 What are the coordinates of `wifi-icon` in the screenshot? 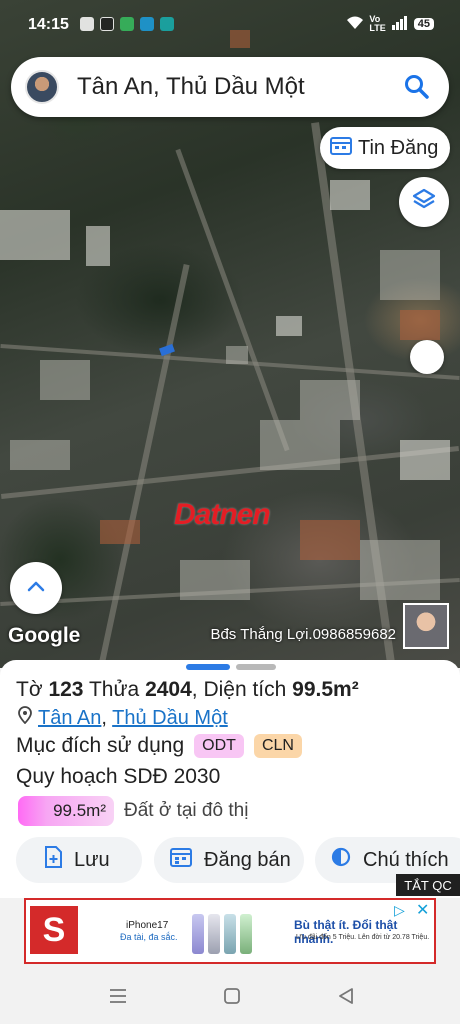 It's located at (355, 24).